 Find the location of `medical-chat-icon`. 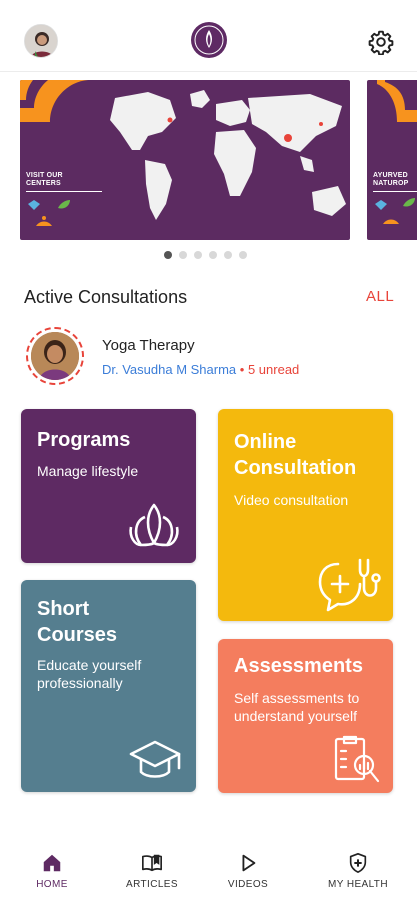

medical-chat-icon is located at coordinates (349, 585).